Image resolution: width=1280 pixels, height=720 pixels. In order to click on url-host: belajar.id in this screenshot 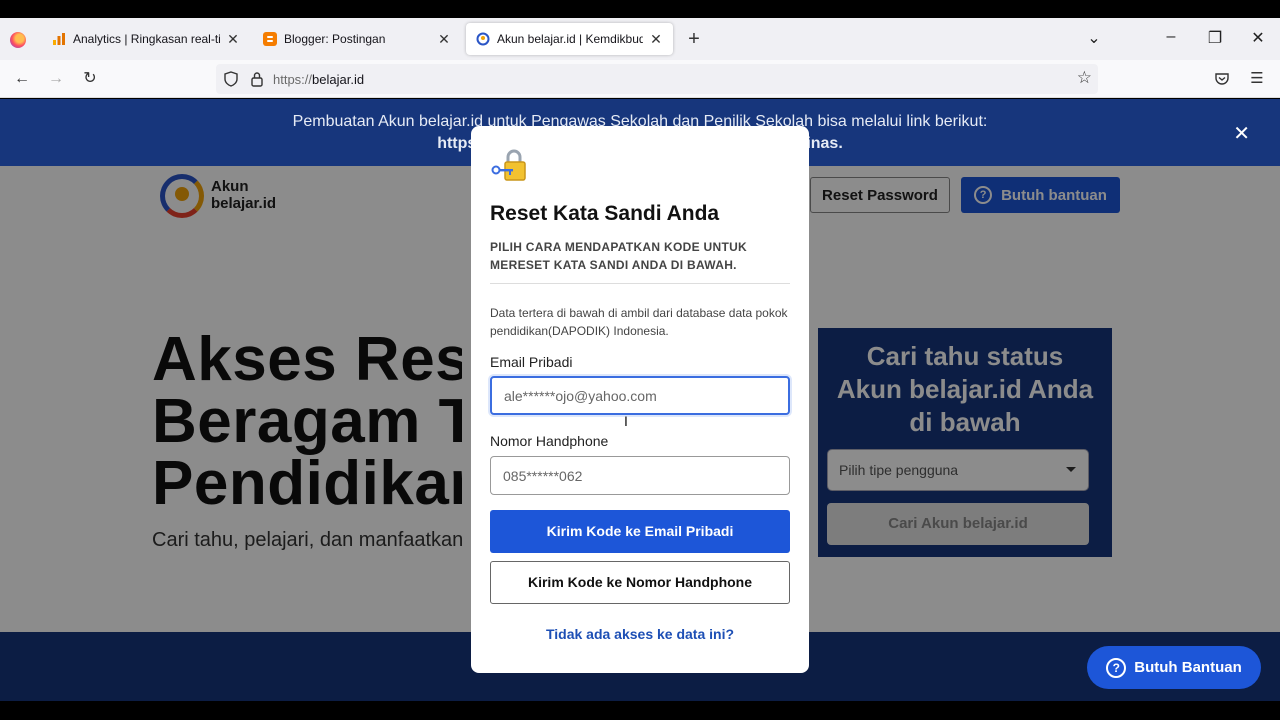, I will do `click(338, 79)`.